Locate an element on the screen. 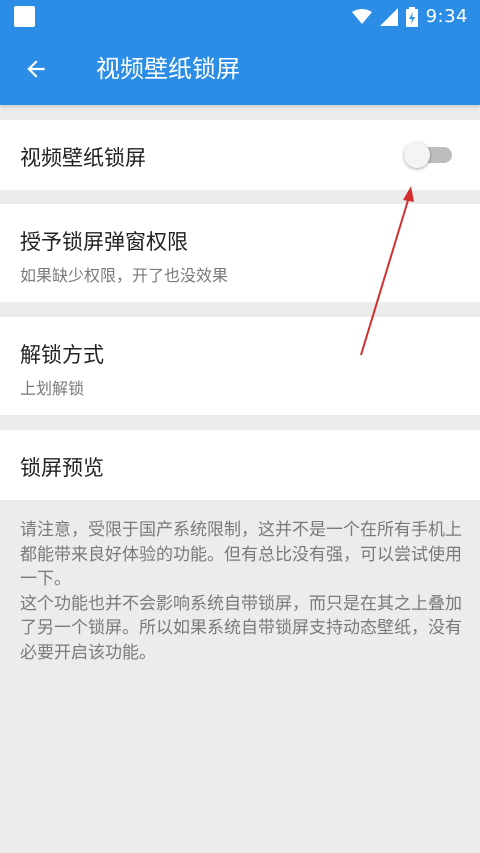 Image resolution: width=480 pixels, height=853 pixels. setting-unlock-method: 解锁方式 上划解锁 is located at coordinates (240, 366).